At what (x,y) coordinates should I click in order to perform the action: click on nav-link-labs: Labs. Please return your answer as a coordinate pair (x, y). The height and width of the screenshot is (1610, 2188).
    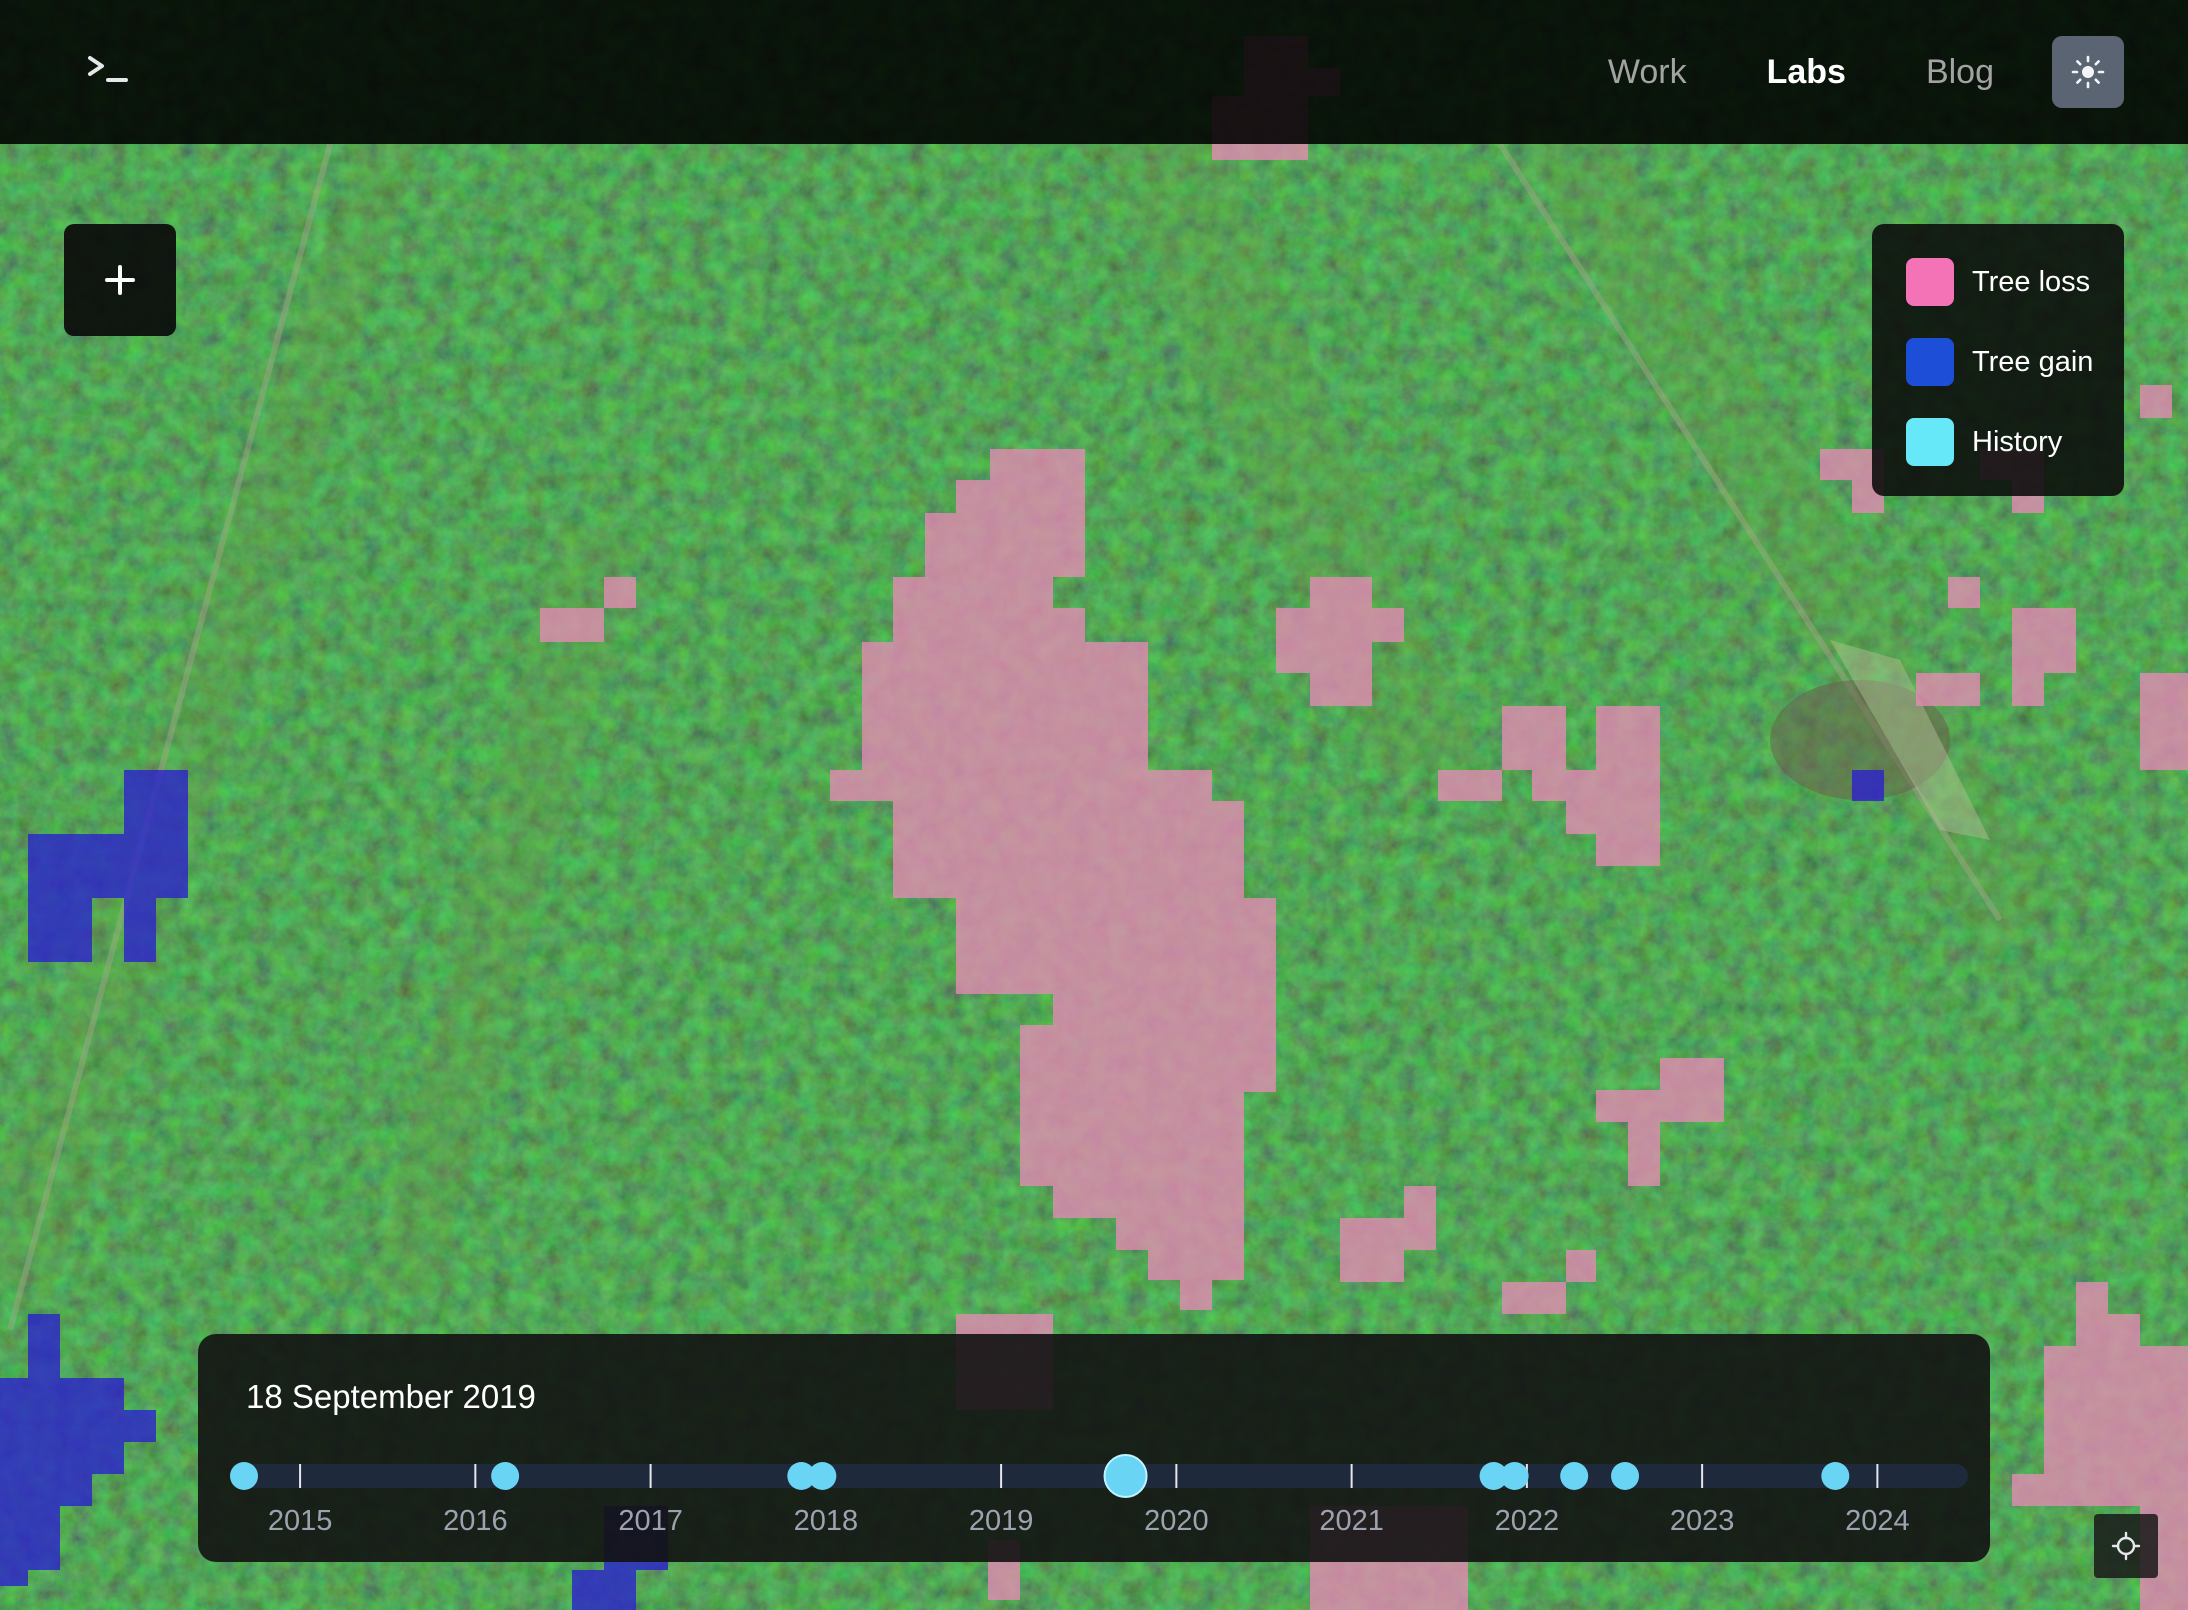
    Looking at the image, I should click on (1806, 72).